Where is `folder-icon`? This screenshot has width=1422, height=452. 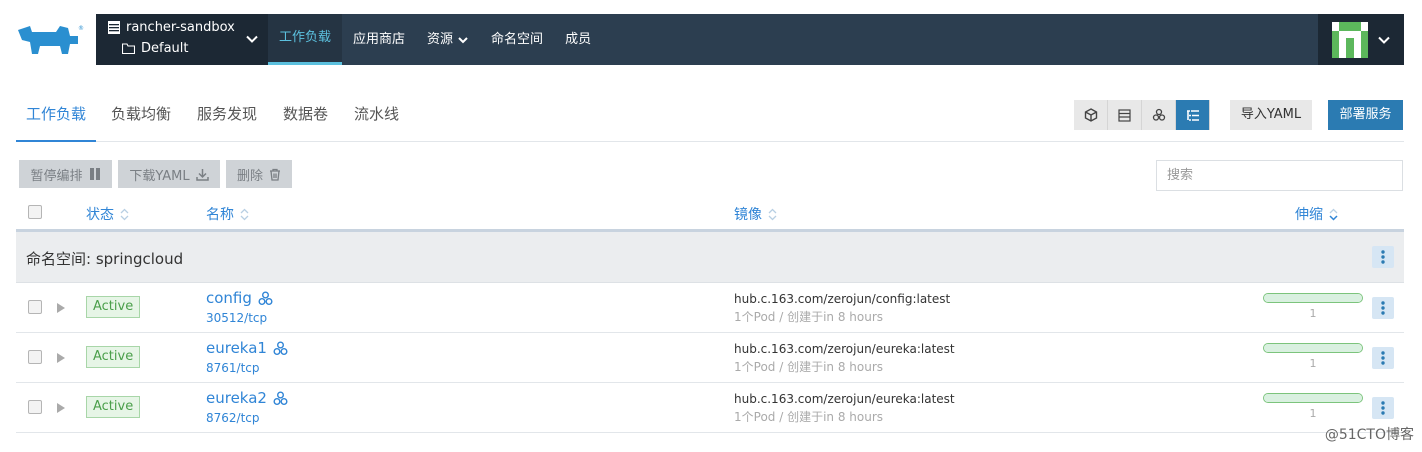
folder-icon is located at coordinates (128, 48).